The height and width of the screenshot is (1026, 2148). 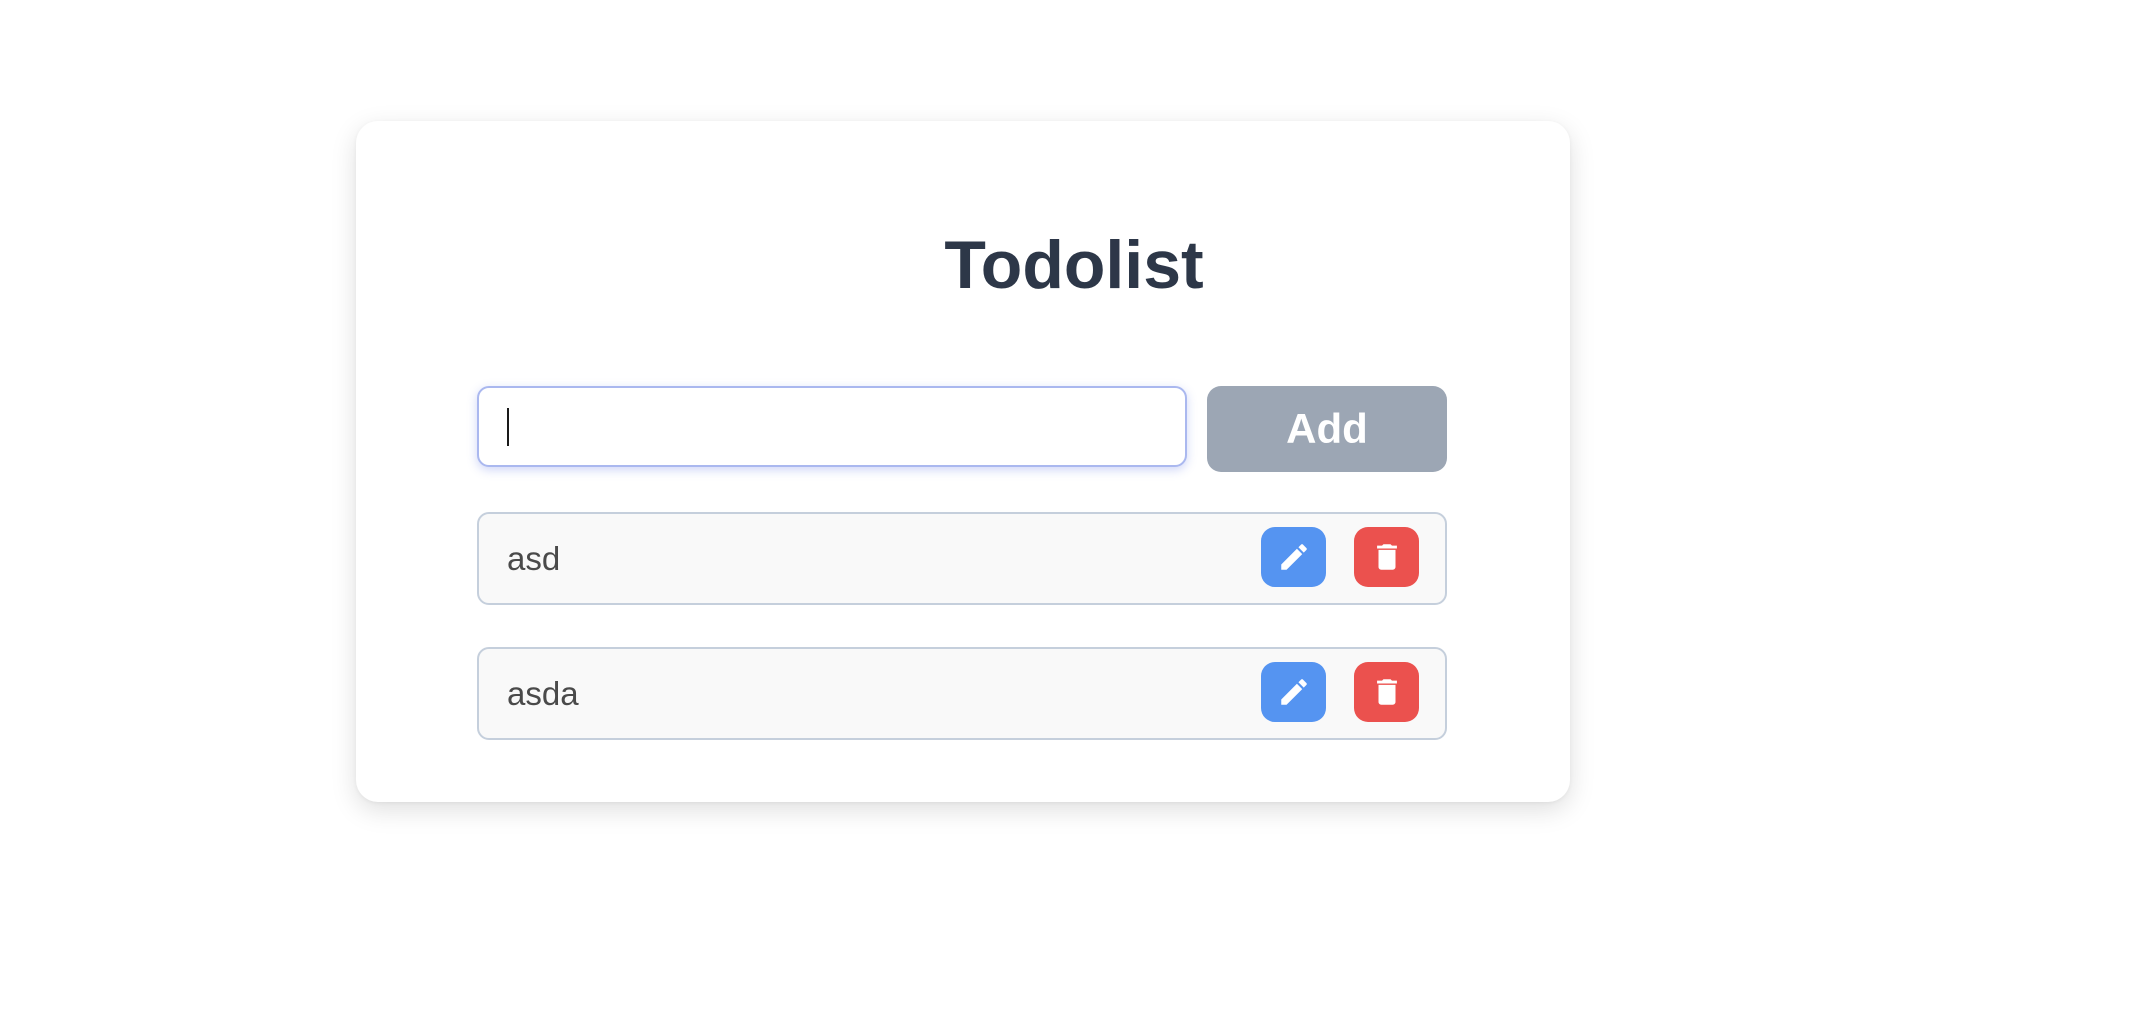 I want to click on text-caret, so click(x=508, y=427).